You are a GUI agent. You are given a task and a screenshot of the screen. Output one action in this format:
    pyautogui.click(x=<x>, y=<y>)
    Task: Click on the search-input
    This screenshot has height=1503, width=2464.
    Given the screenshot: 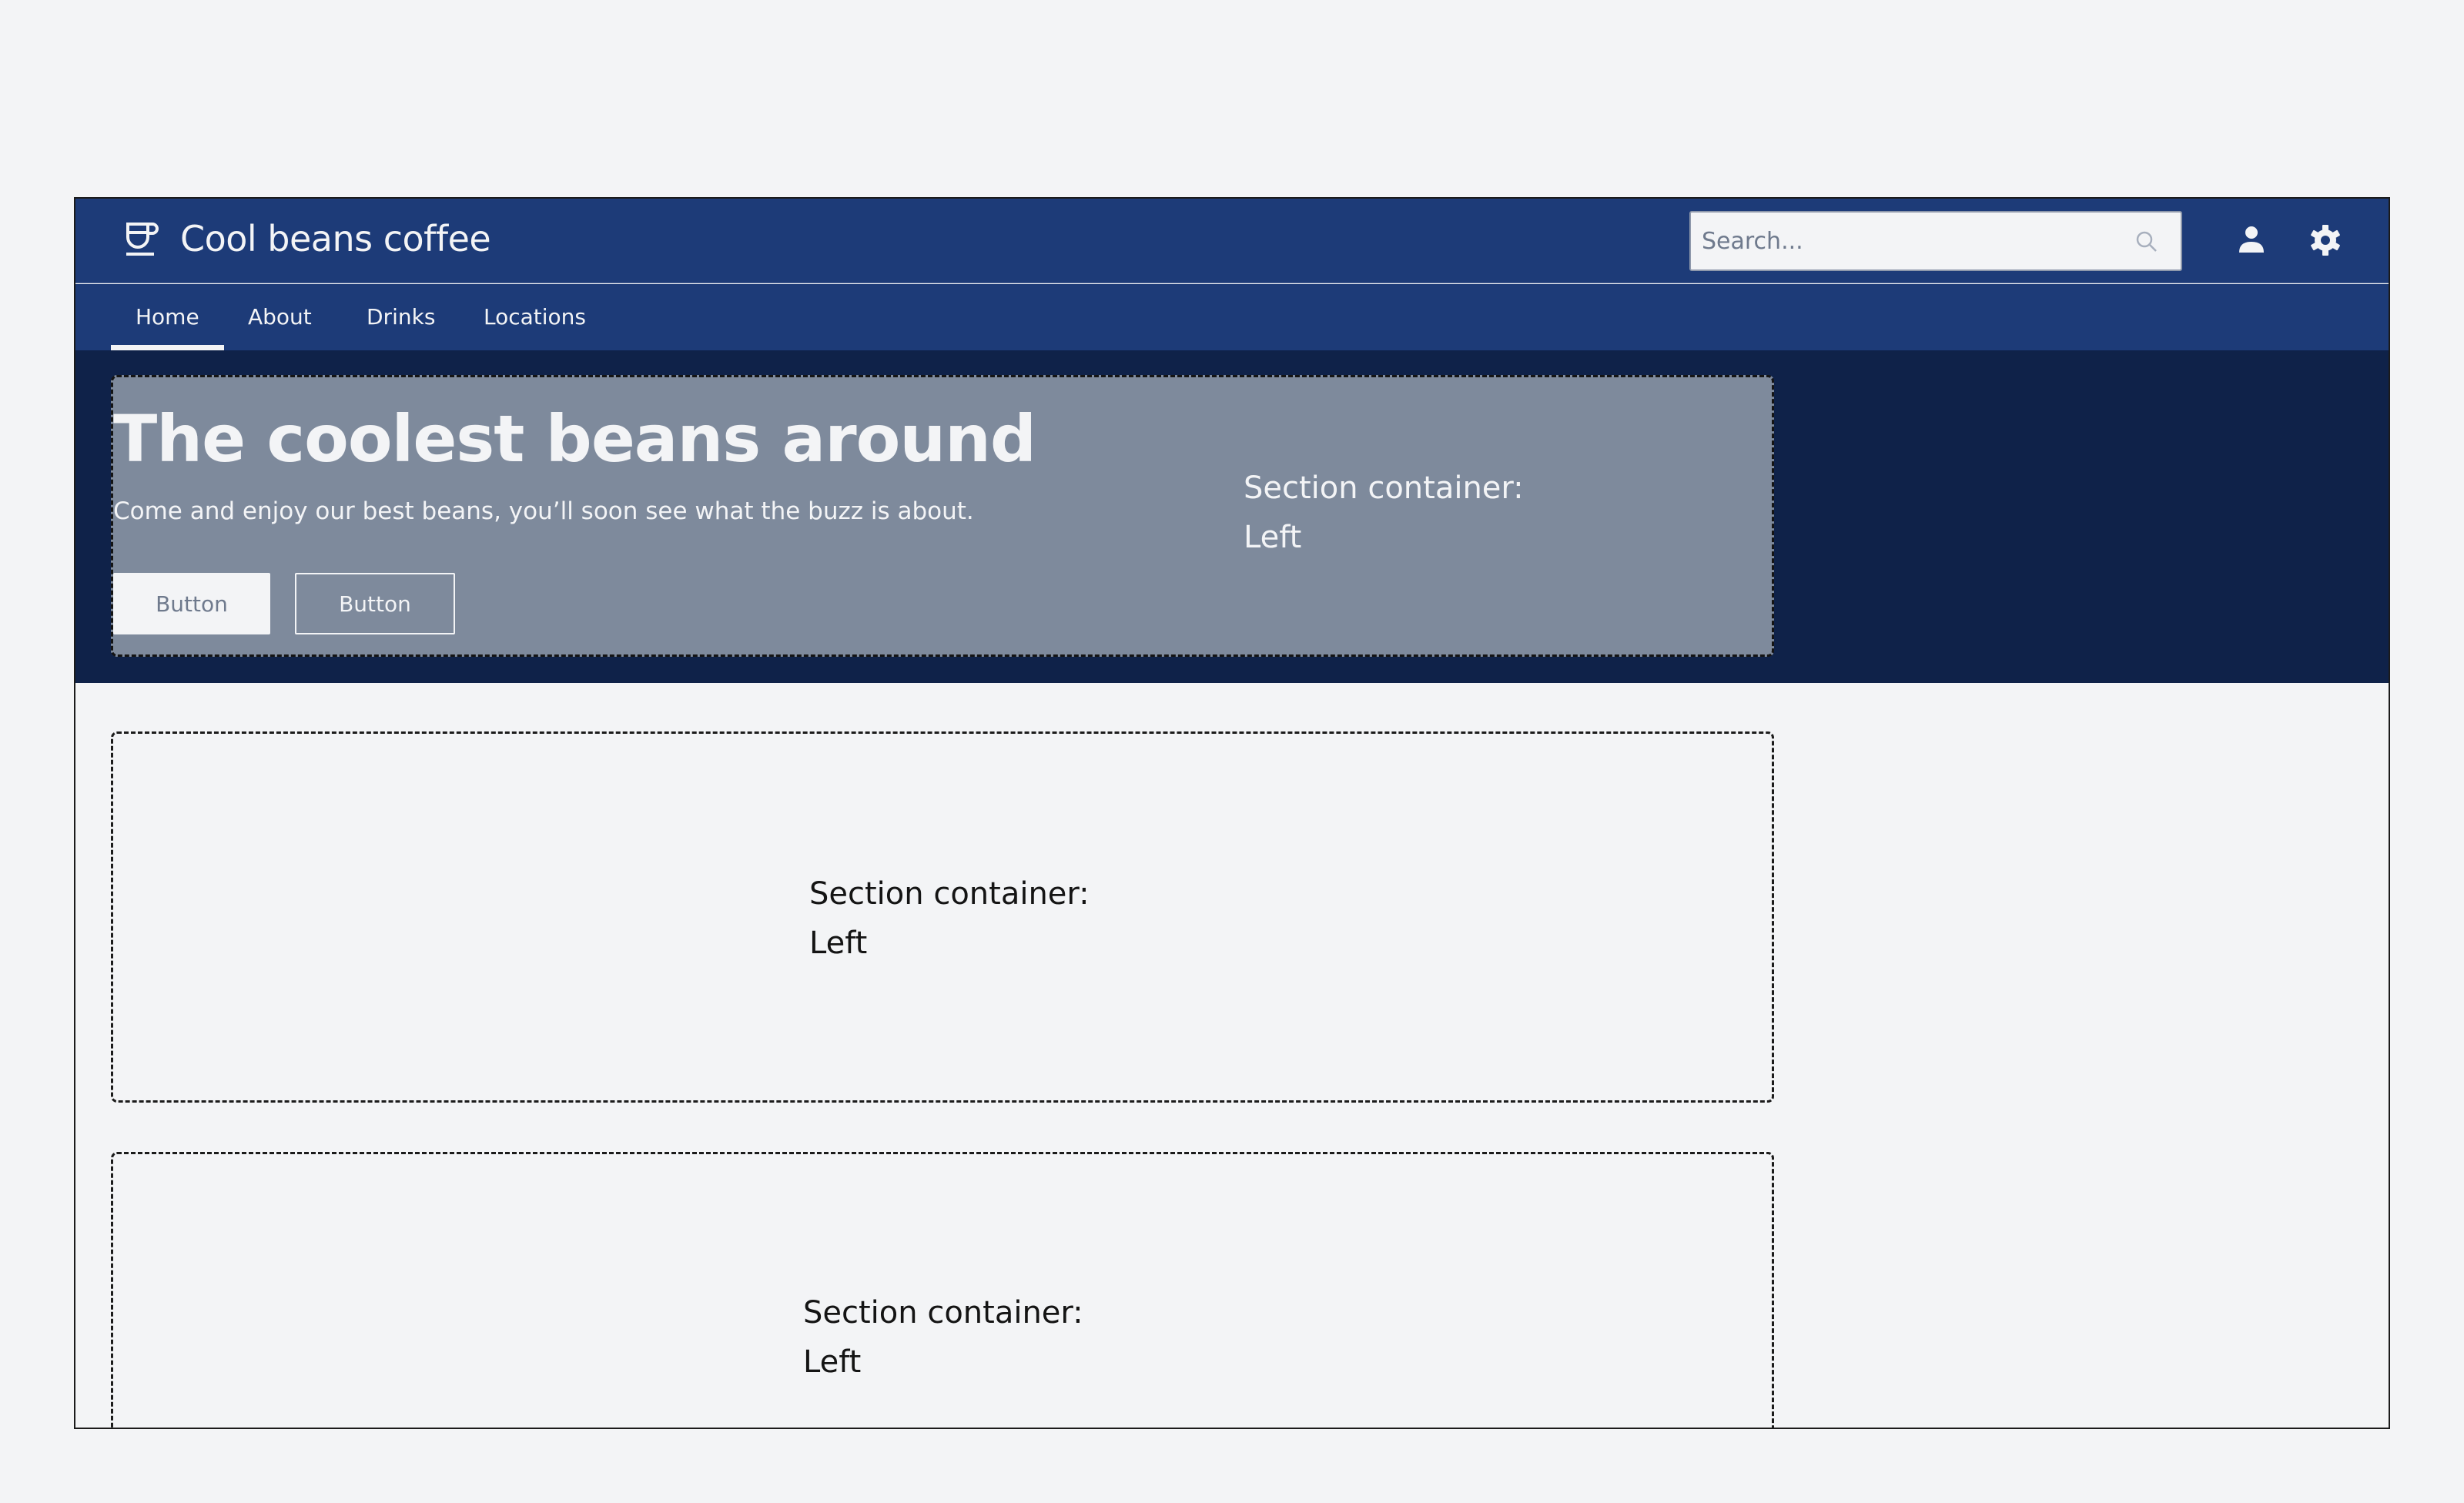 What is the action you would take?
    pyautogui.click(x=1936, y=241)
    